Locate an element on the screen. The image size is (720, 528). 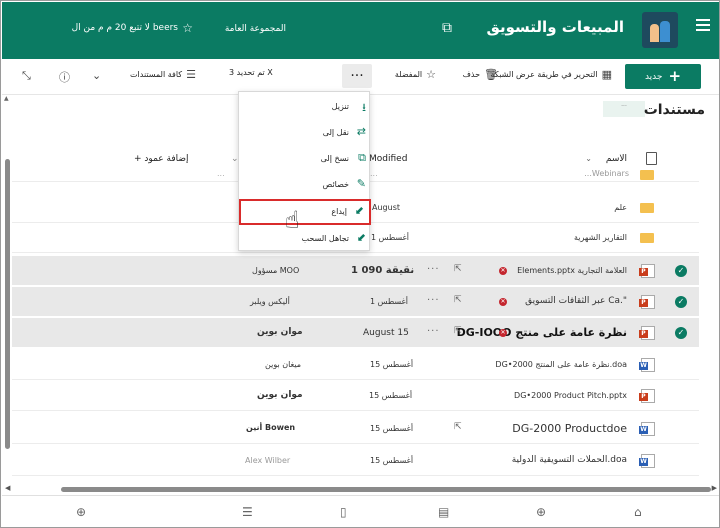
globe-icon: ⊕ is located at coordinates (541, 512).